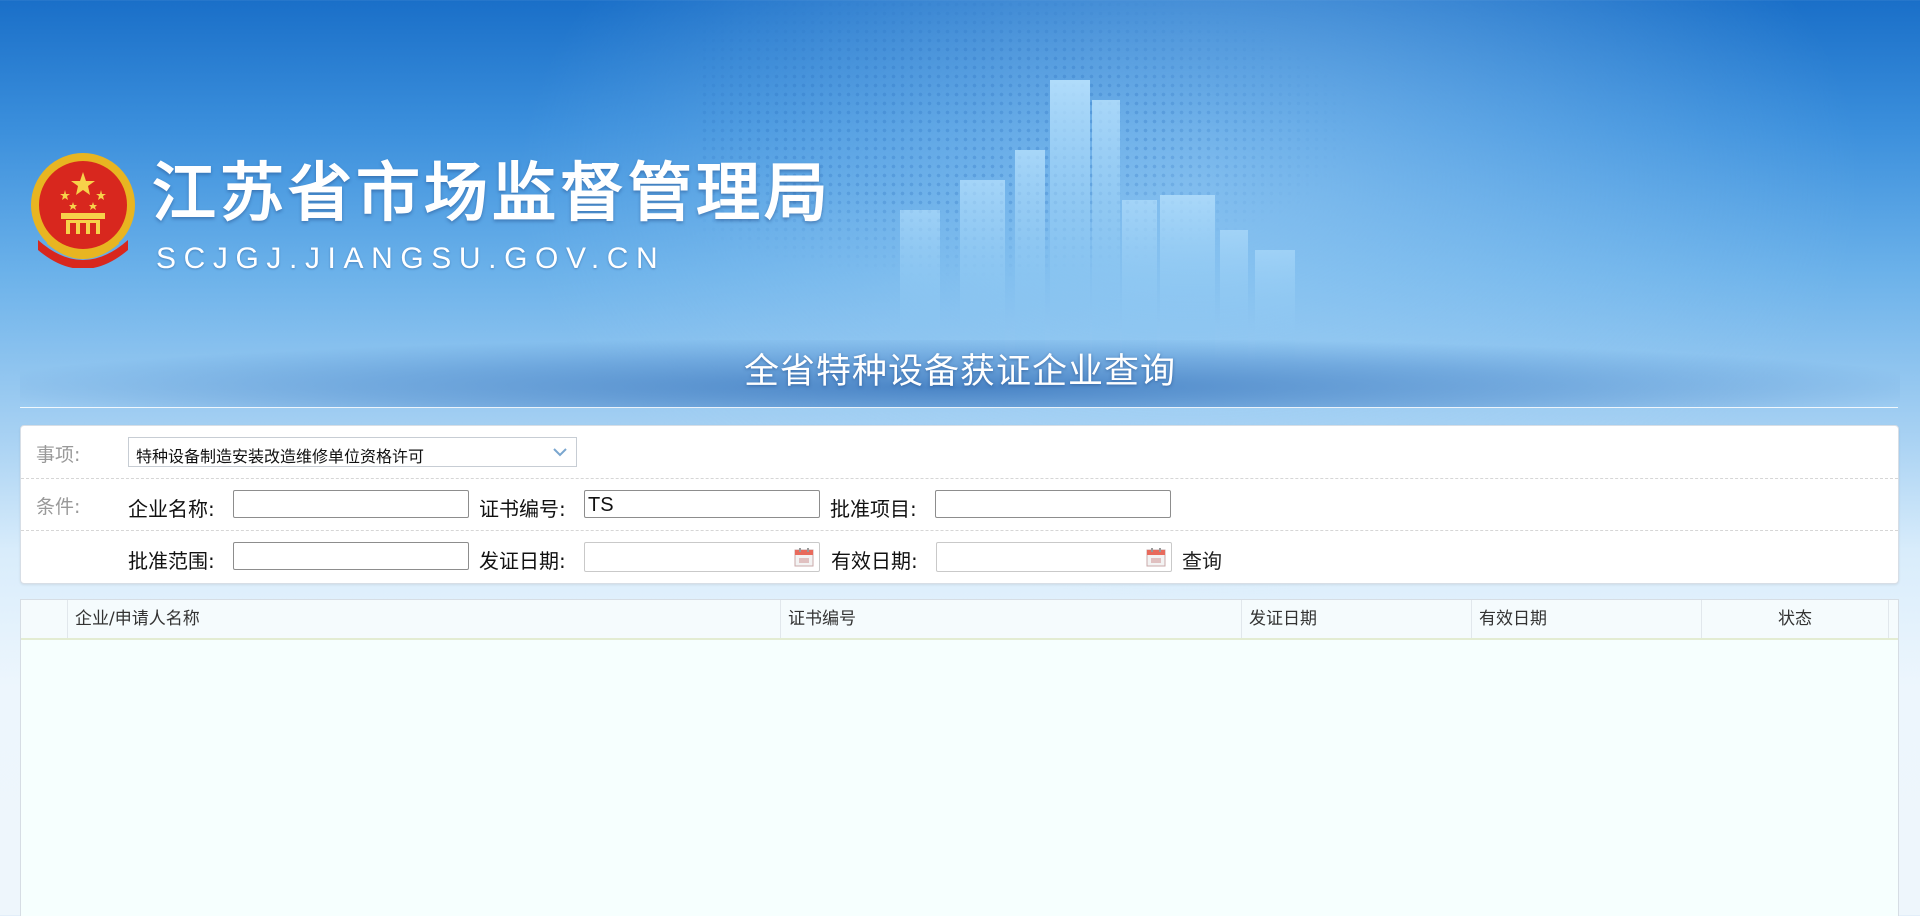 The width and height of the screenshot is (1920, 916). What do you see at coordinates (424, 619) in the screenshot?
I see `column-header-company-name: 企业/申请人名称` at bounding box center [424, 619].